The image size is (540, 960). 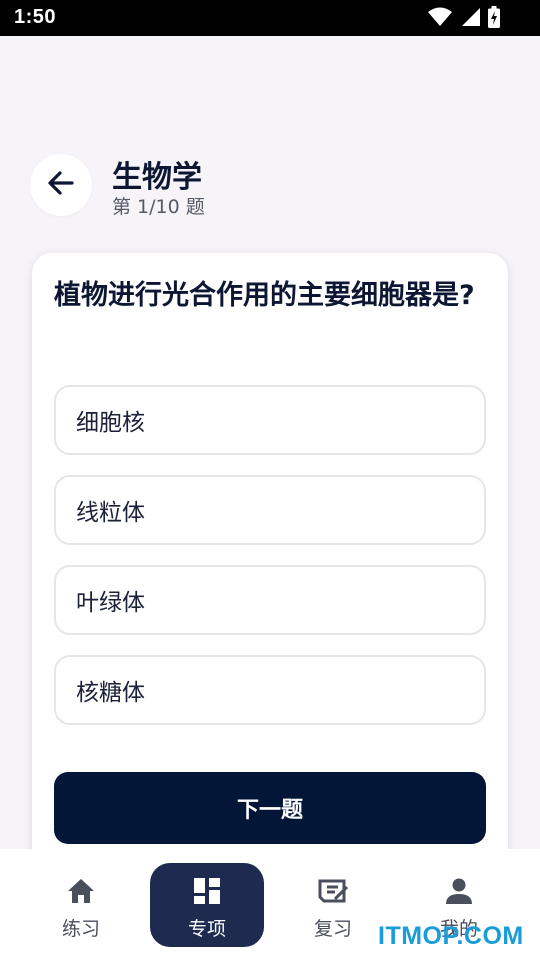 I want to click on nav-label-practice: 练习, so click(x=80, y=929).